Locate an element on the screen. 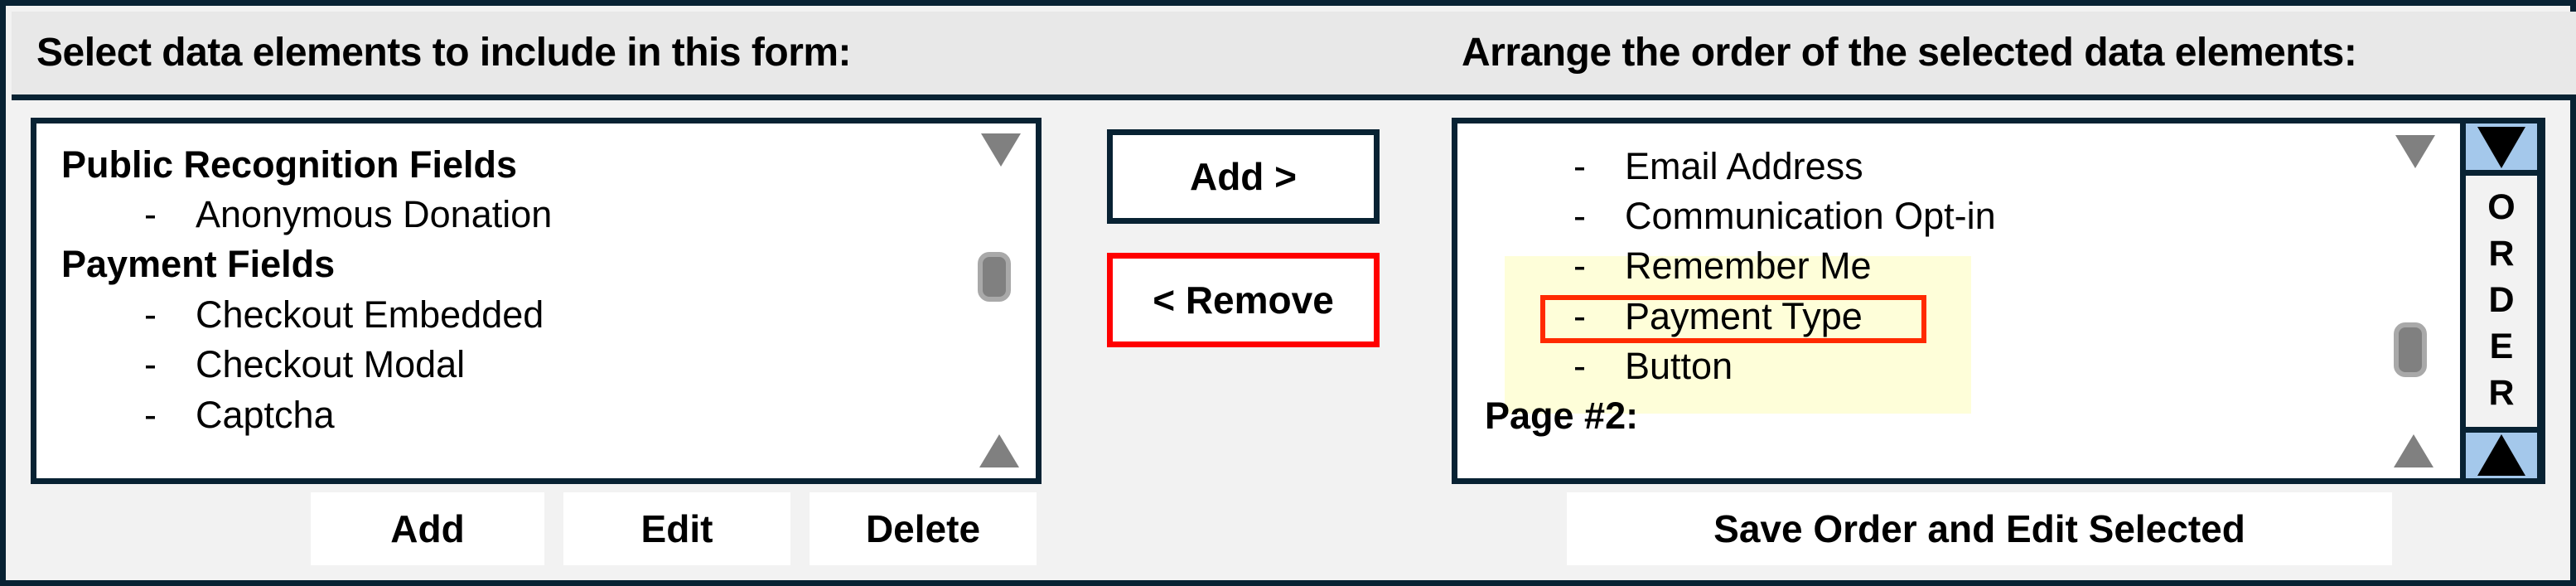 This screenshot has height=586, width=2576. move-up-button is located at coordinates (2501, 455).